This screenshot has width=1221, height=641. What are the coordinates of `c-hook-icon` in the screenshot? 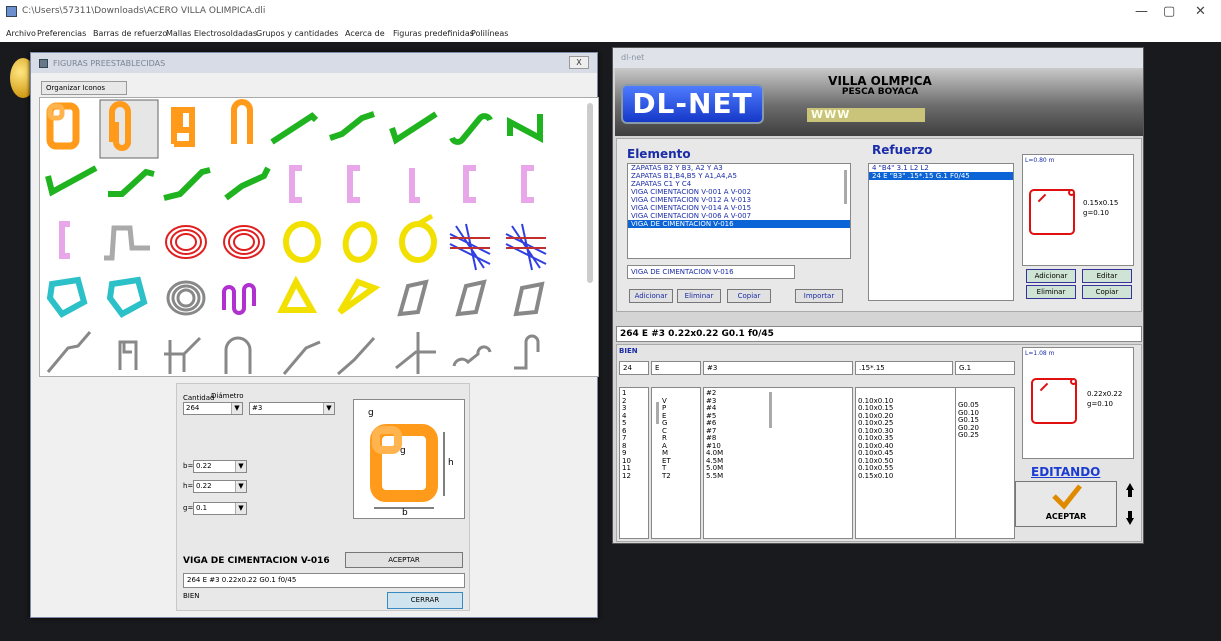 It's located at (295, 184).